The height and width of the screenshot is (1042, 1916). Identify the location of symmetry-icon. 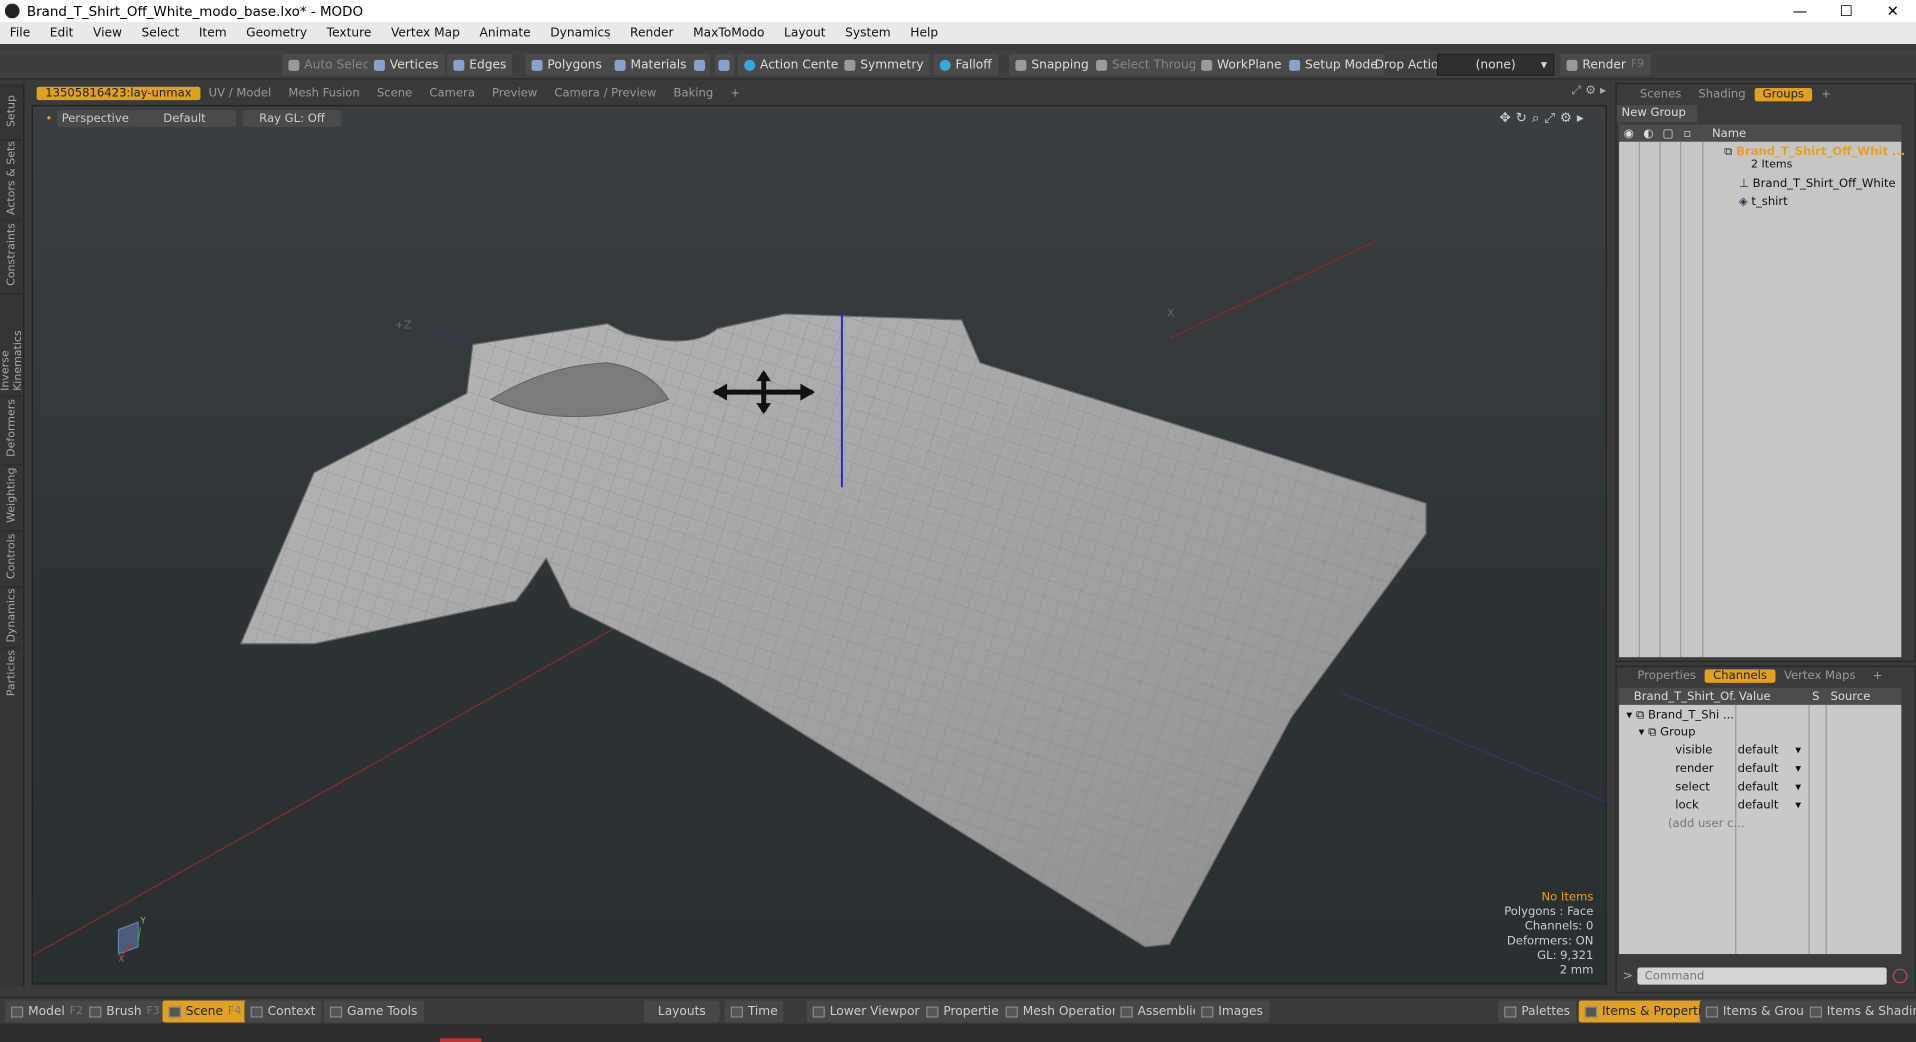
(850, 65).